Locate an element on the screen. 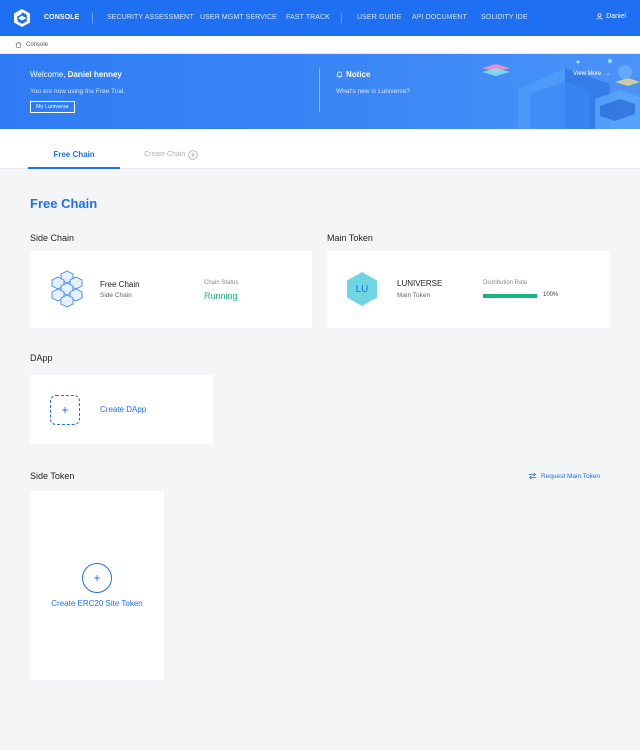  nav-user-guide: USER GUIDE is located at coordinates (379, 17).